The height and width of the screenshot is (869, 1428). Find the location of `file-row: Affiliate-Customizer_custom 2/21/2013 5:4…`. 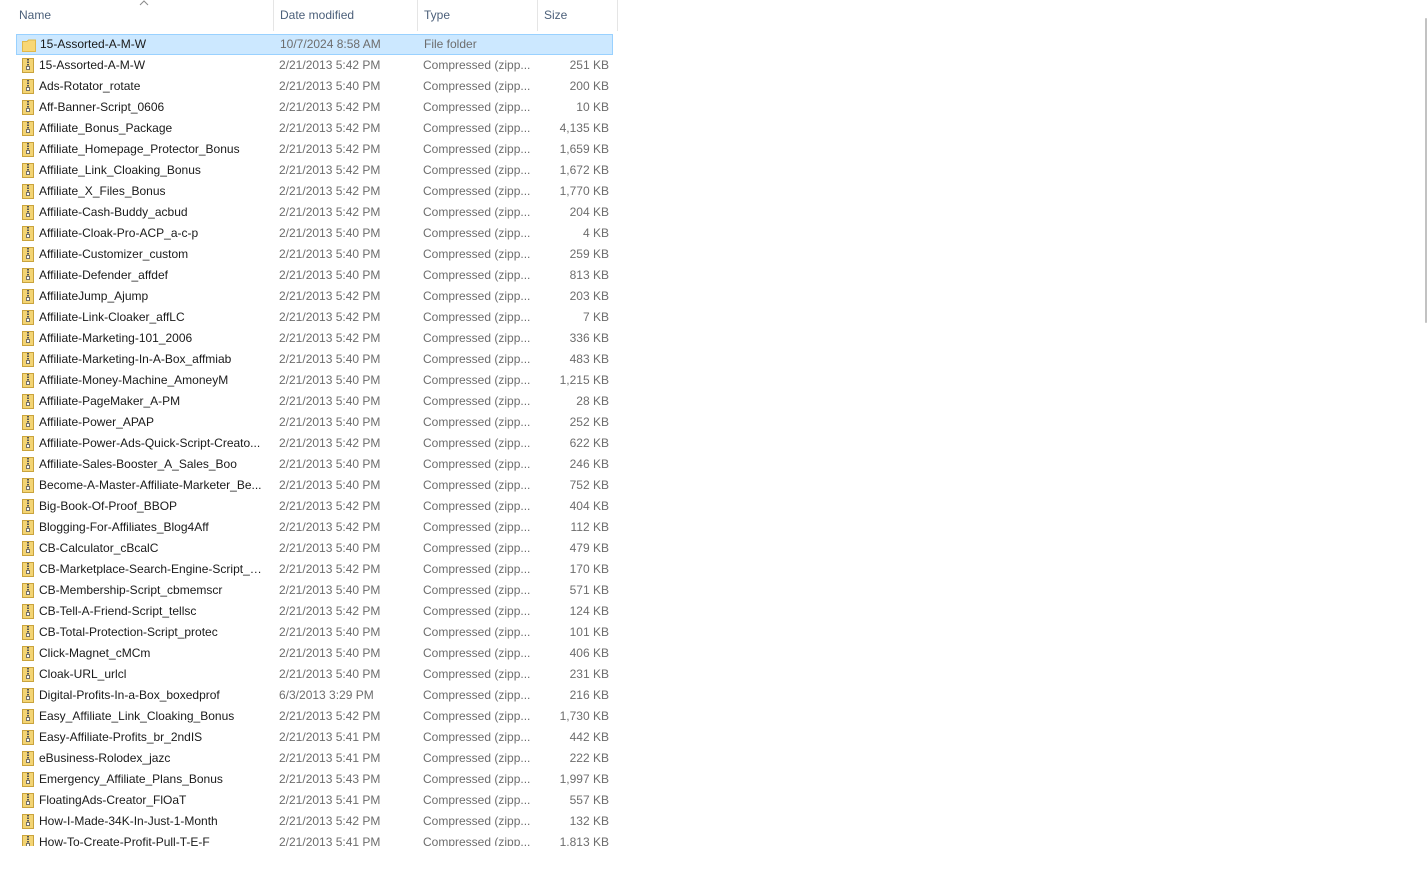

file-row: Affiliate-Customizer_custom 2/21/2013 5:4… is located at coordinates (314, 254).